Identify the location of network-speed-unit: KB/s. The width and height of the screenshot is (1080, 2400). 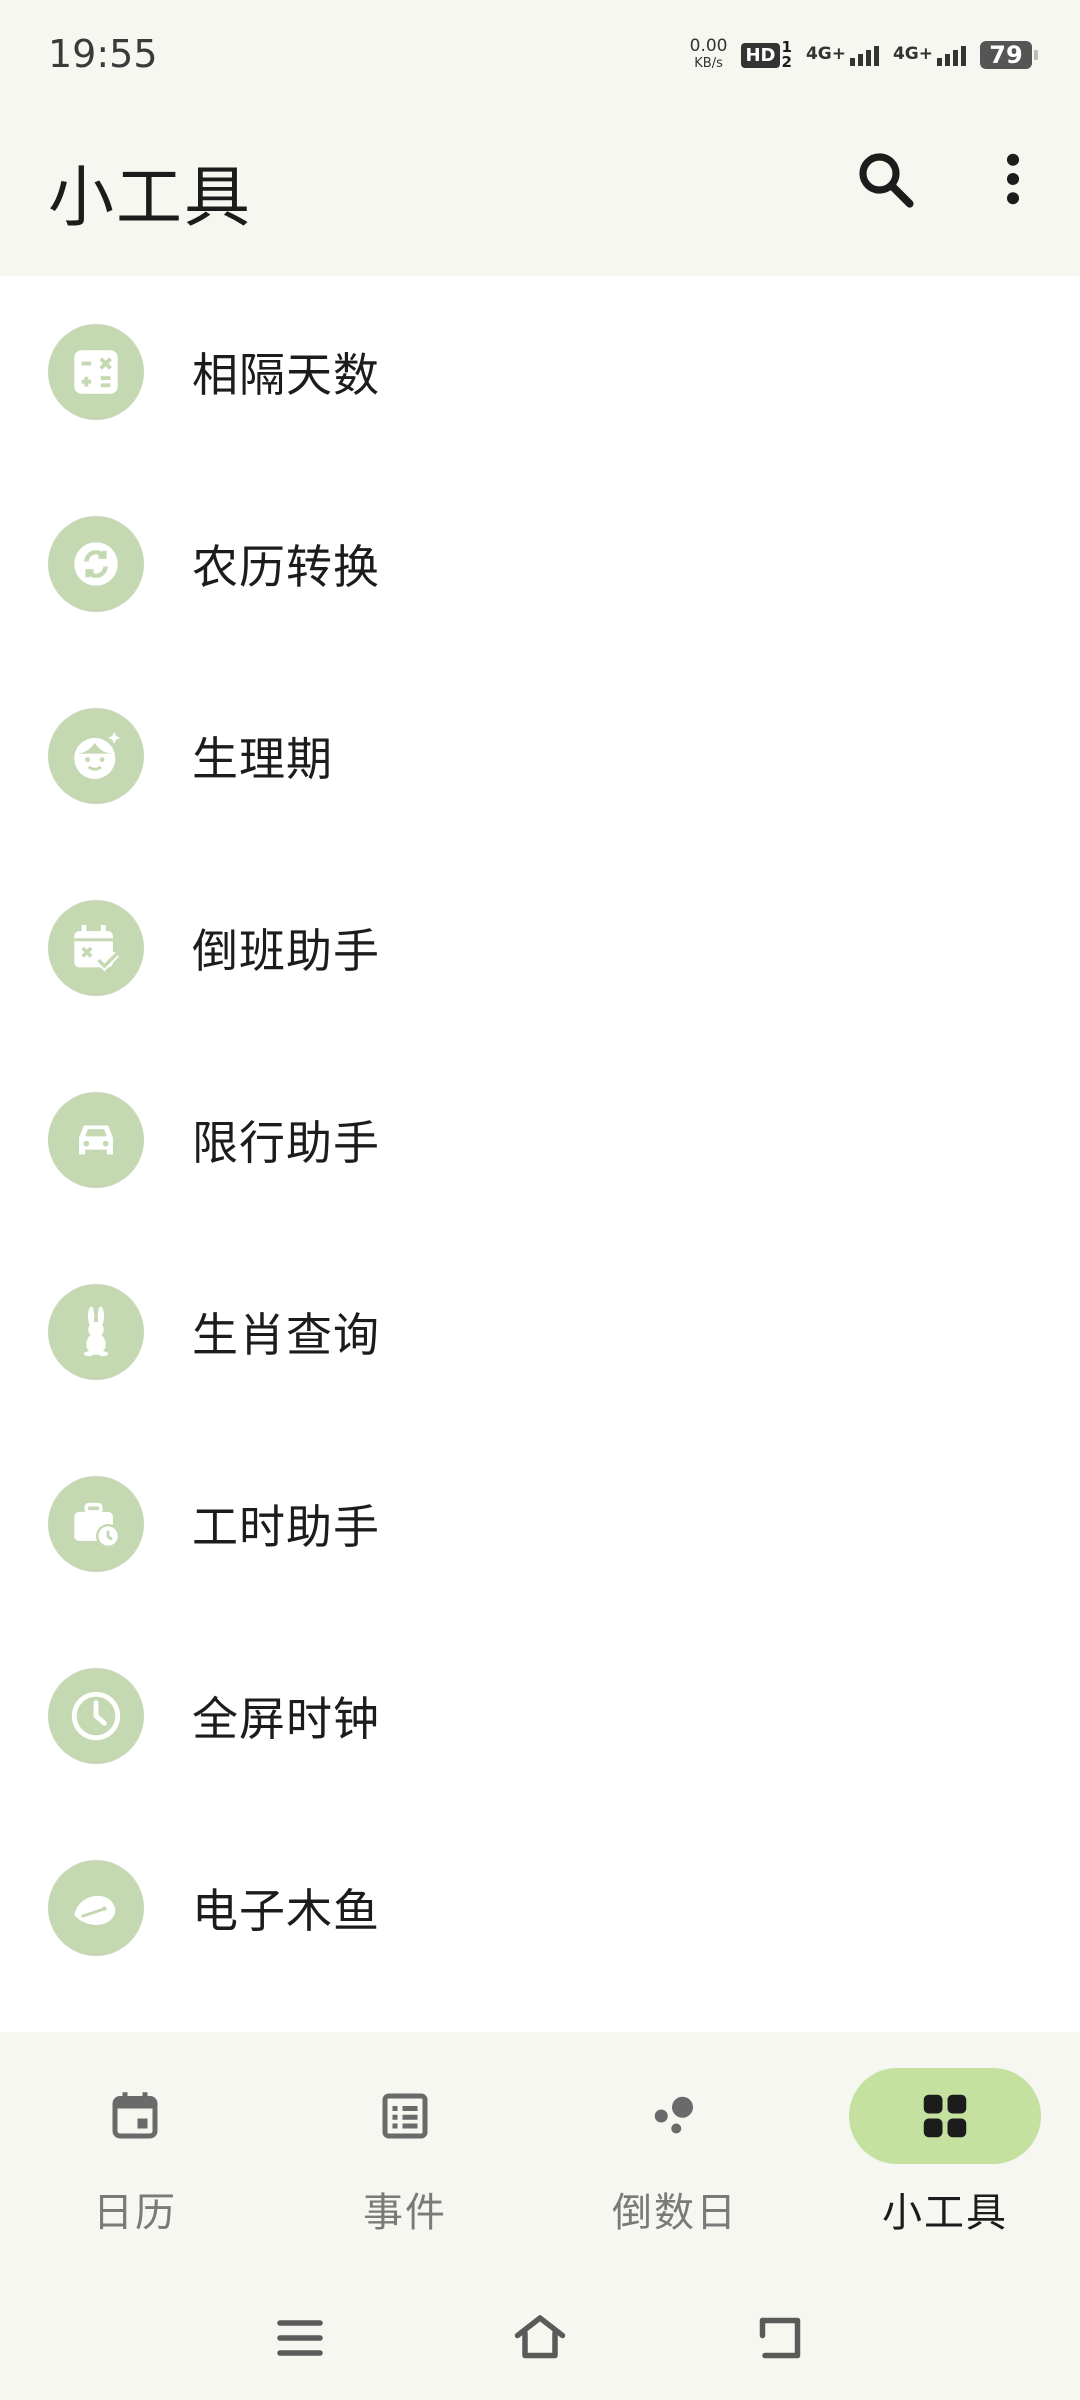
(708, 63).